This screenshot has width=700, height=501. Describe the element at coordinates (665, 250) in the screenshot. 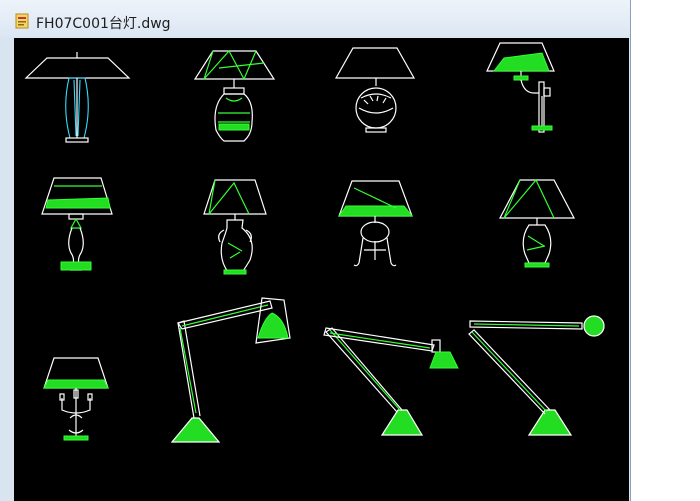

I see `desktop-background` at that location.